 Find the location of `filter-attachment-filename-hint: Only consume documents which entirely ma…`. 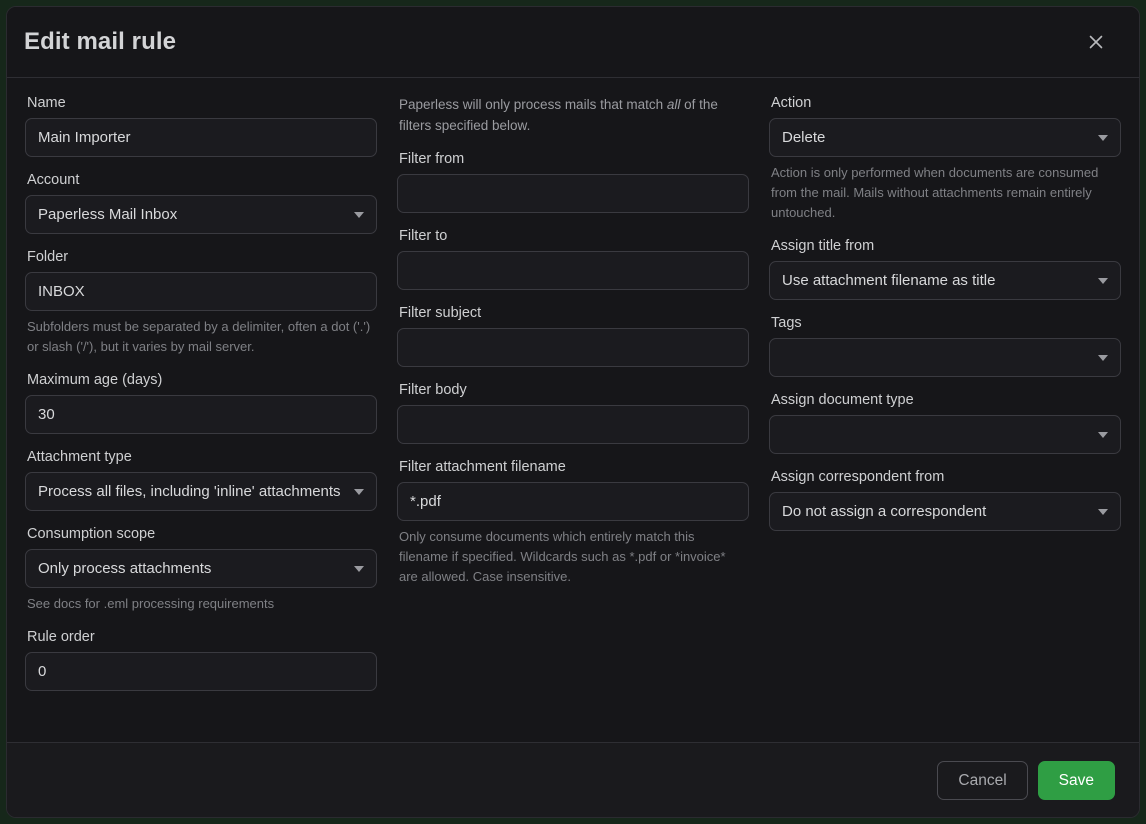

filter-attachment-filename-hint: Only consume documents which entirely ma… is located at coordinates (562, 556).